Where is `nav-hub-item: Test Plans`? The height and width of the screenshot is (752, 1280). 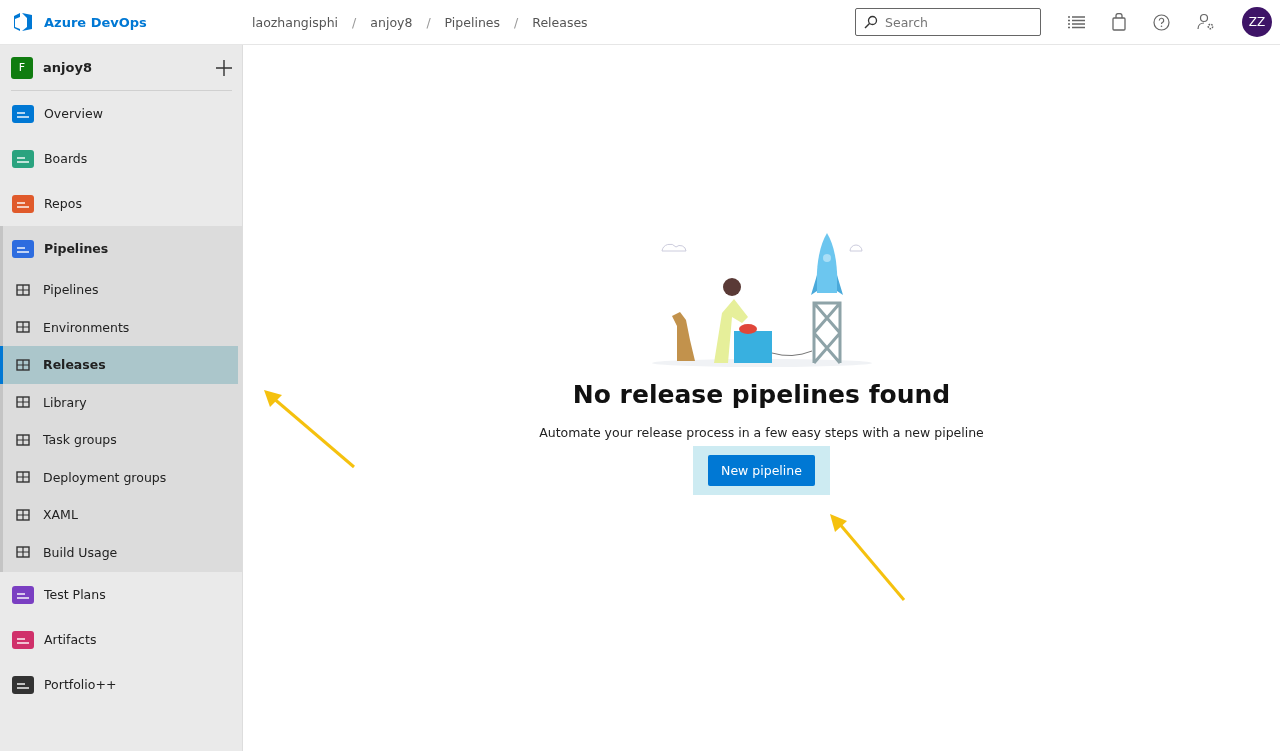
nav-hub-item: Test Plans is located at coordinates (121, 594).